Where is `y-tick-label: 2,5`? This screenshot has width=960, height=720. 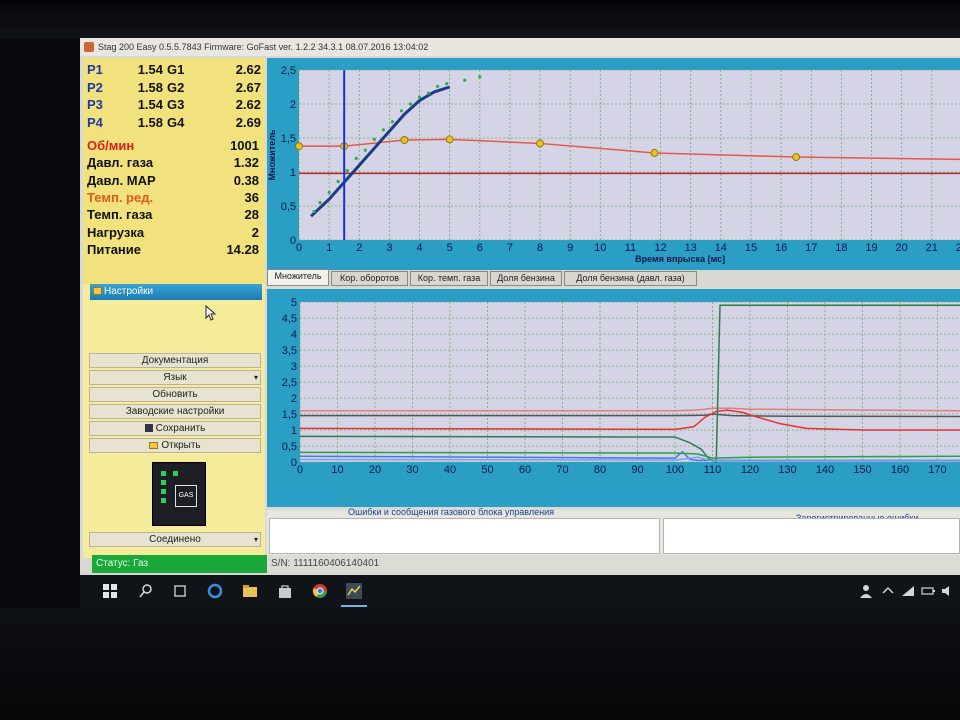 y-tick-label: 2,5 is located at coordinates (289, 383).